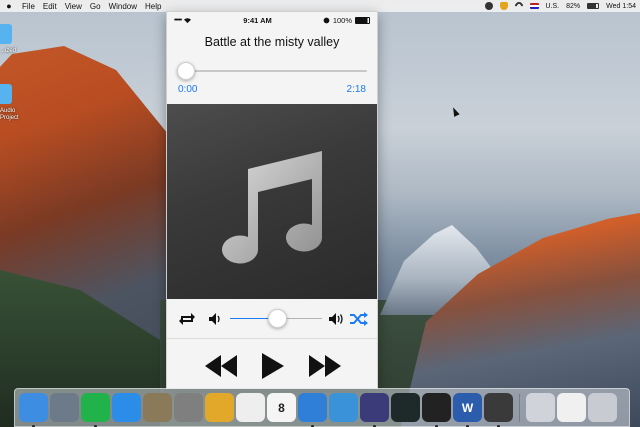 Image resolution: width=640 pixels, height=427 pixels. I want to click on calculator-icon, so click(188, 407).